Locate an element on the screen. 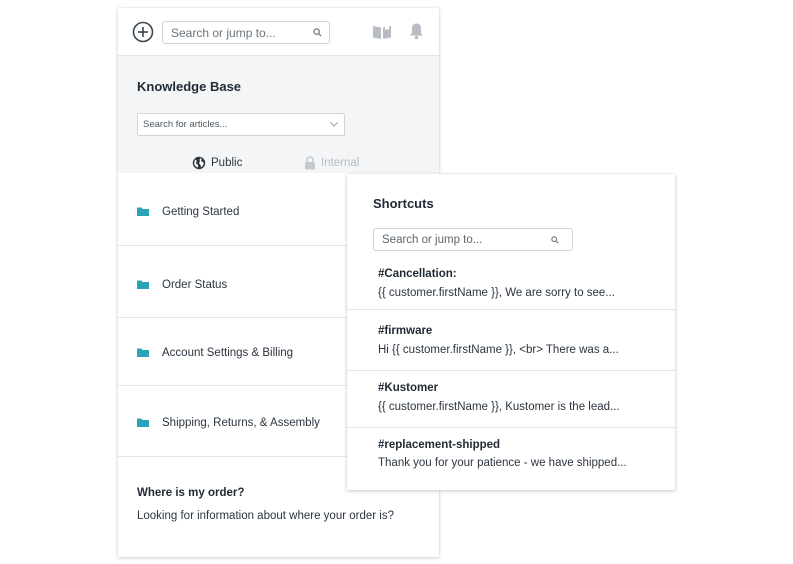 Image resolution: width=793 pixels, height=564 pixels. knowledge-base-header: Knowledge Base Public Internal is located at coordinates (278, 114).